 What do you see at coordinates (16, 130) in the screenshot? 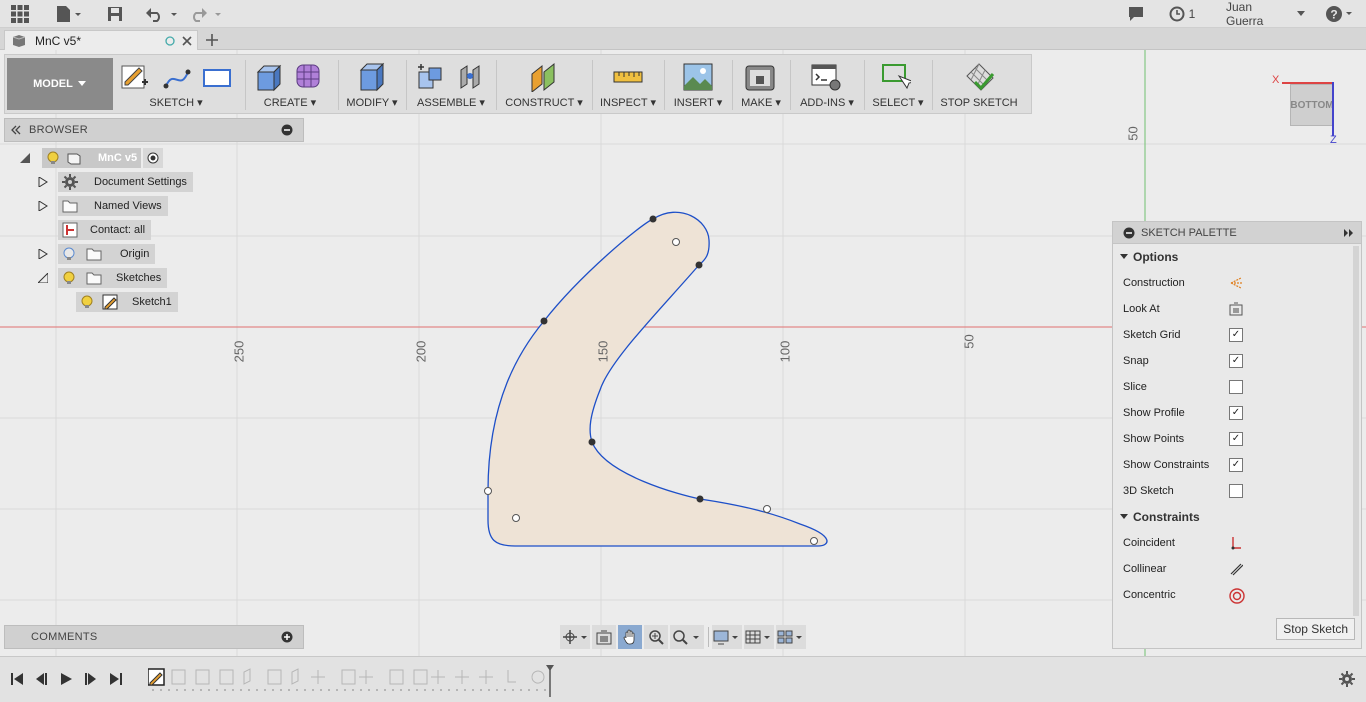
I see `collapse-panel-icon` at bounding box center [16, 130].